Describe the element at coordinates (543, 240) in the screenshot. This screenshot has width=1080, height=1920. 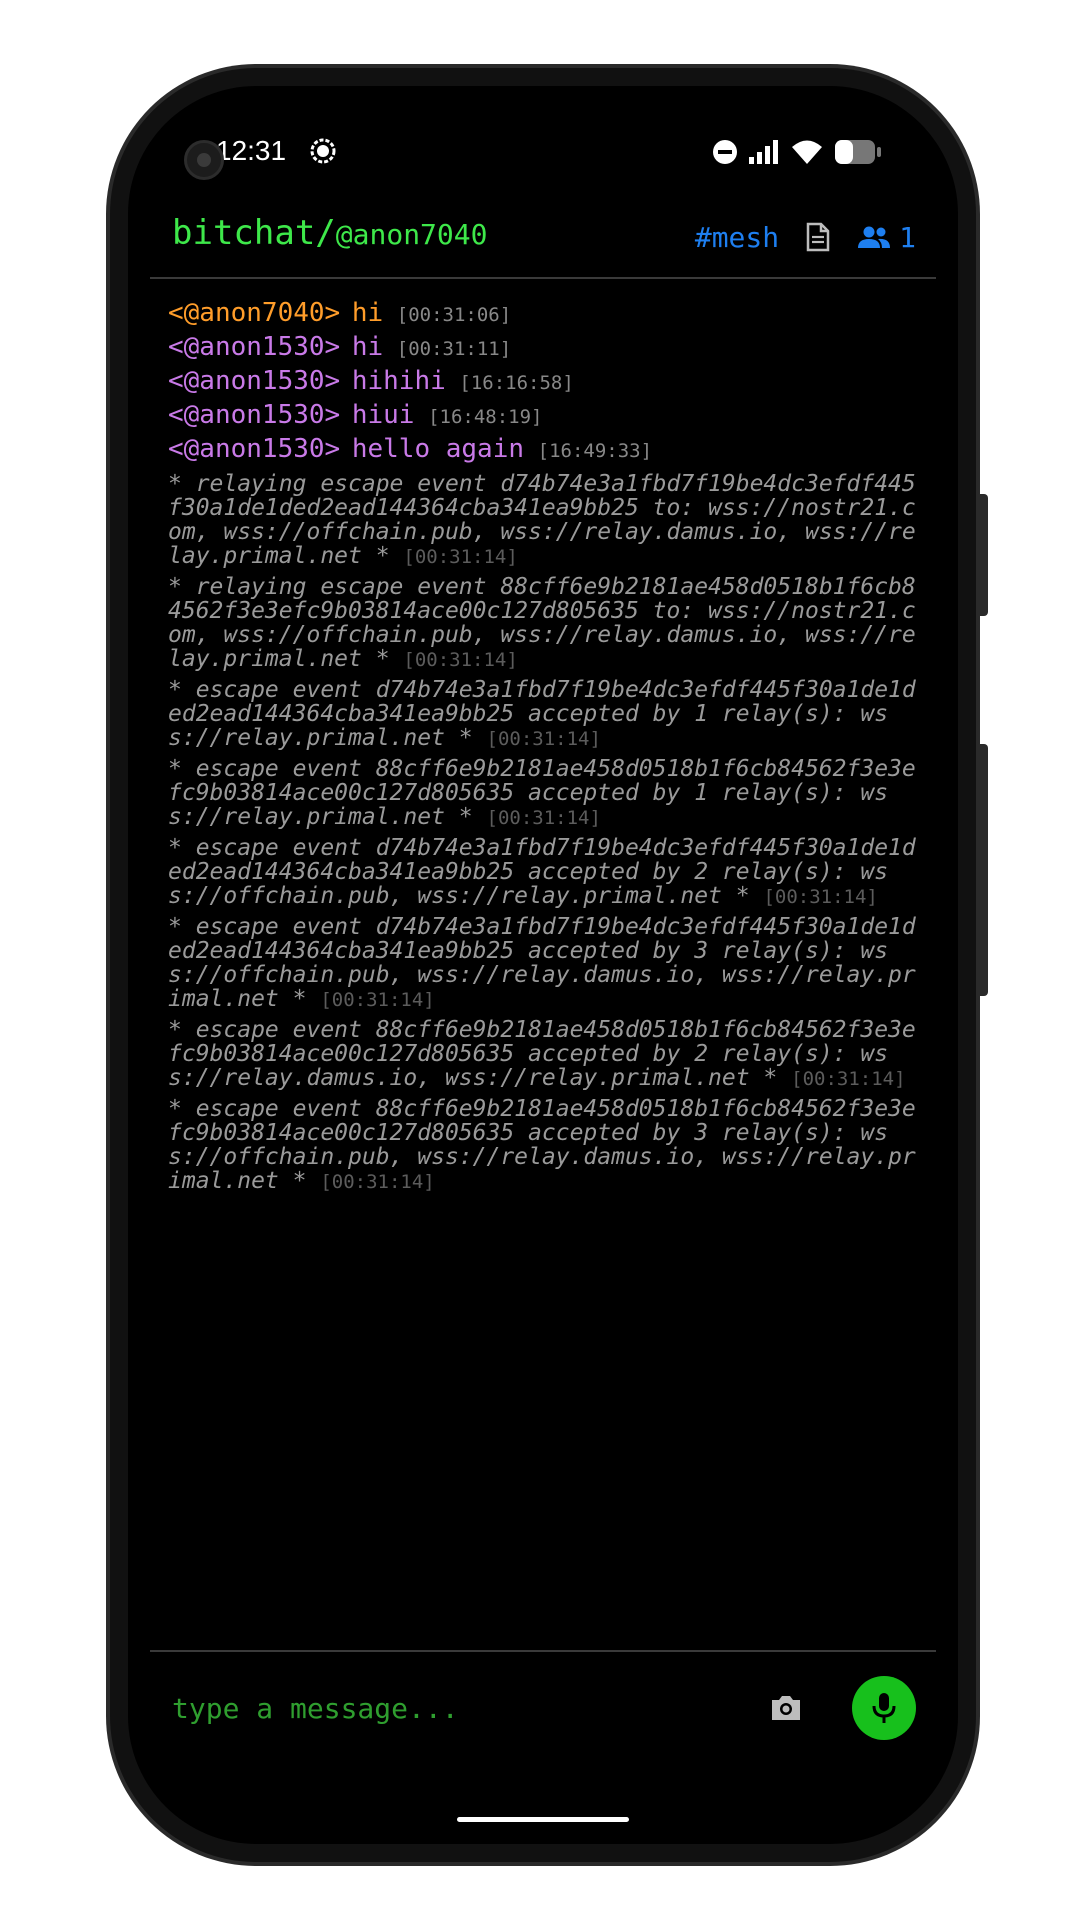
I see `chat-header: bitchat/@anon7040 #mesh 1` at that location.